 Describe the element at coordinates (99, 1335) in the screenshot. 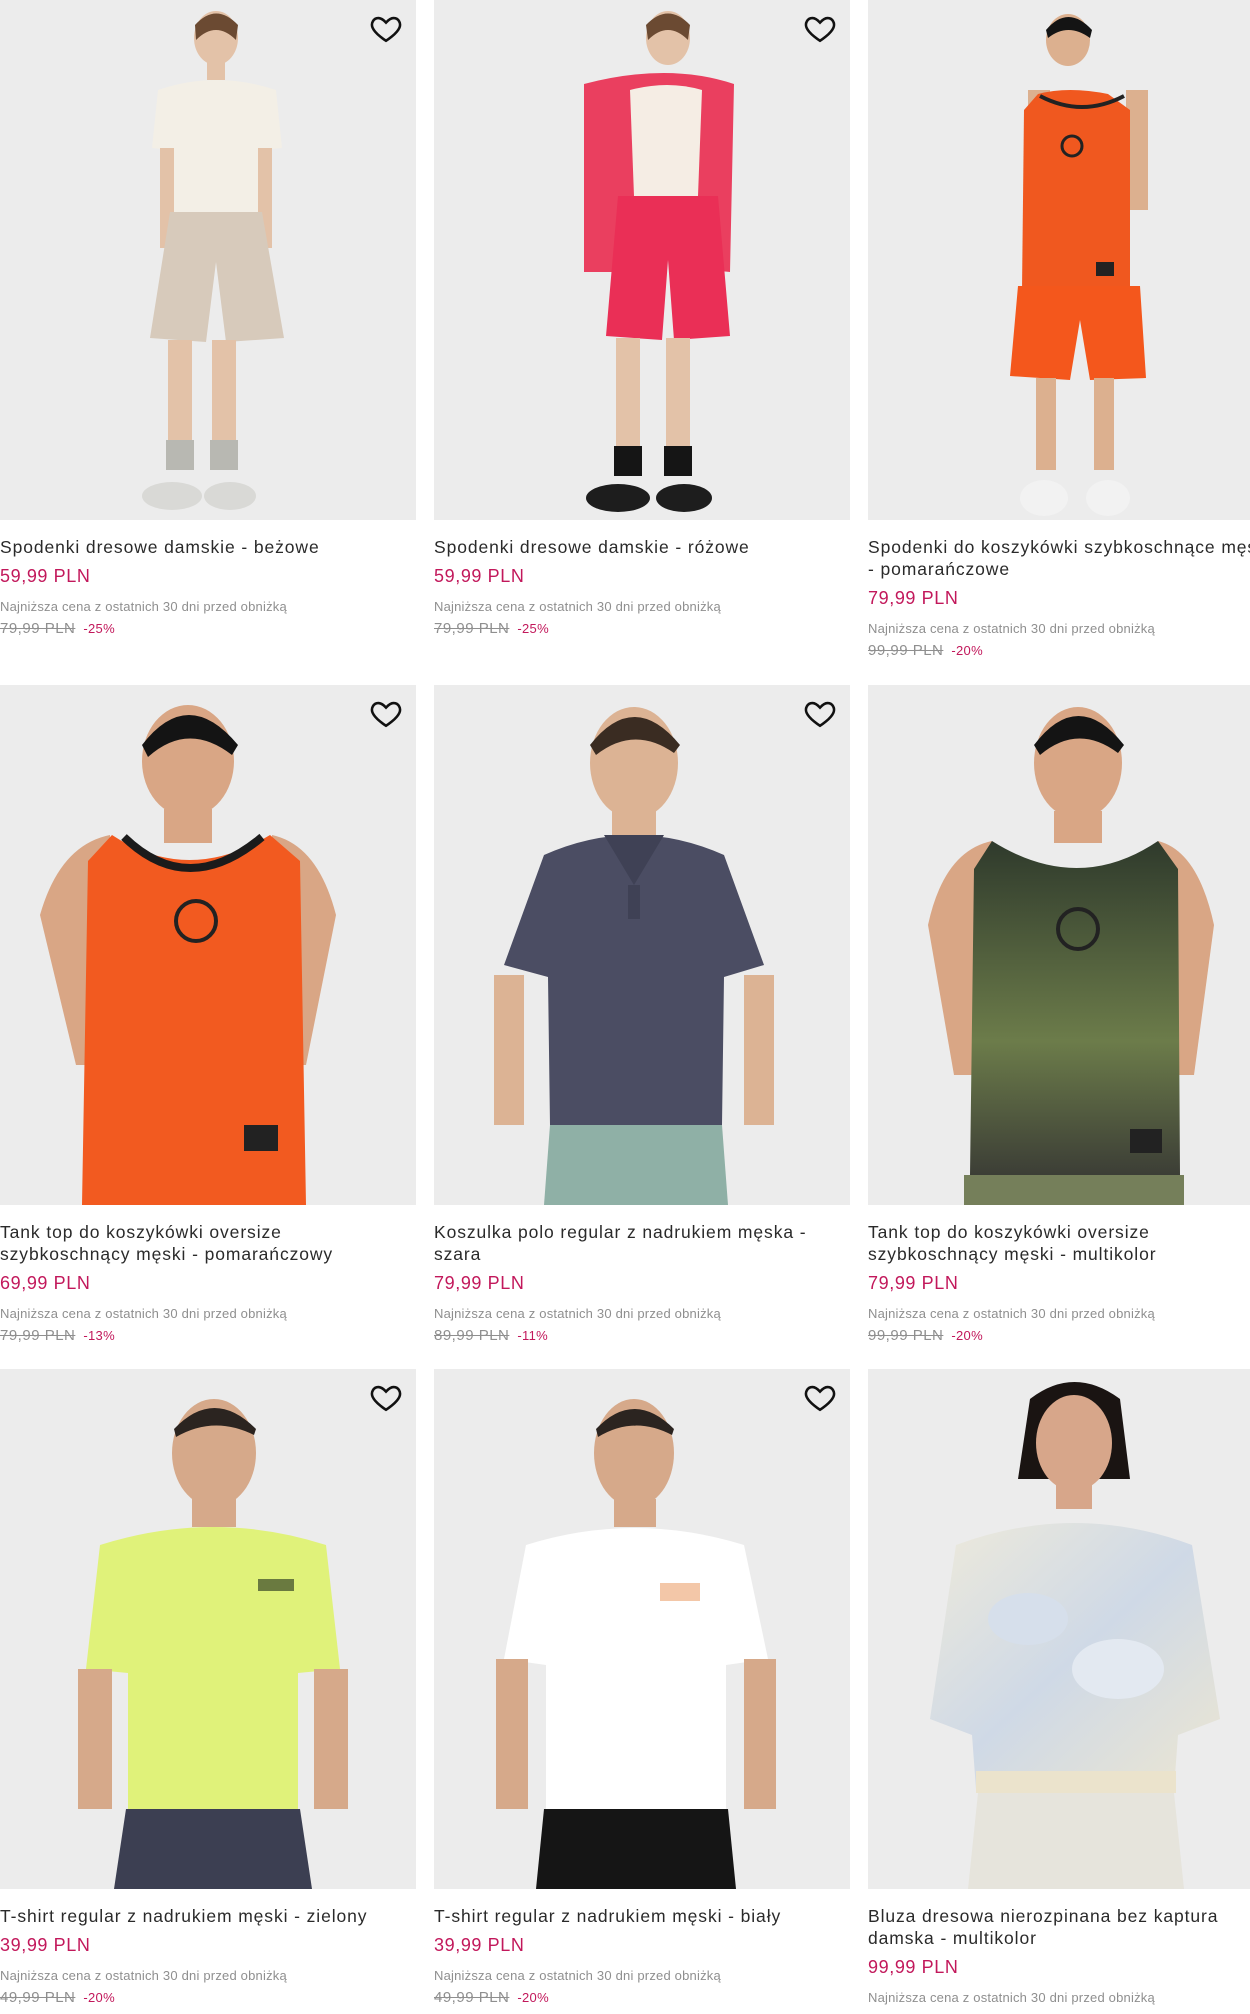

I see `discount-badge: -13%` at that location.